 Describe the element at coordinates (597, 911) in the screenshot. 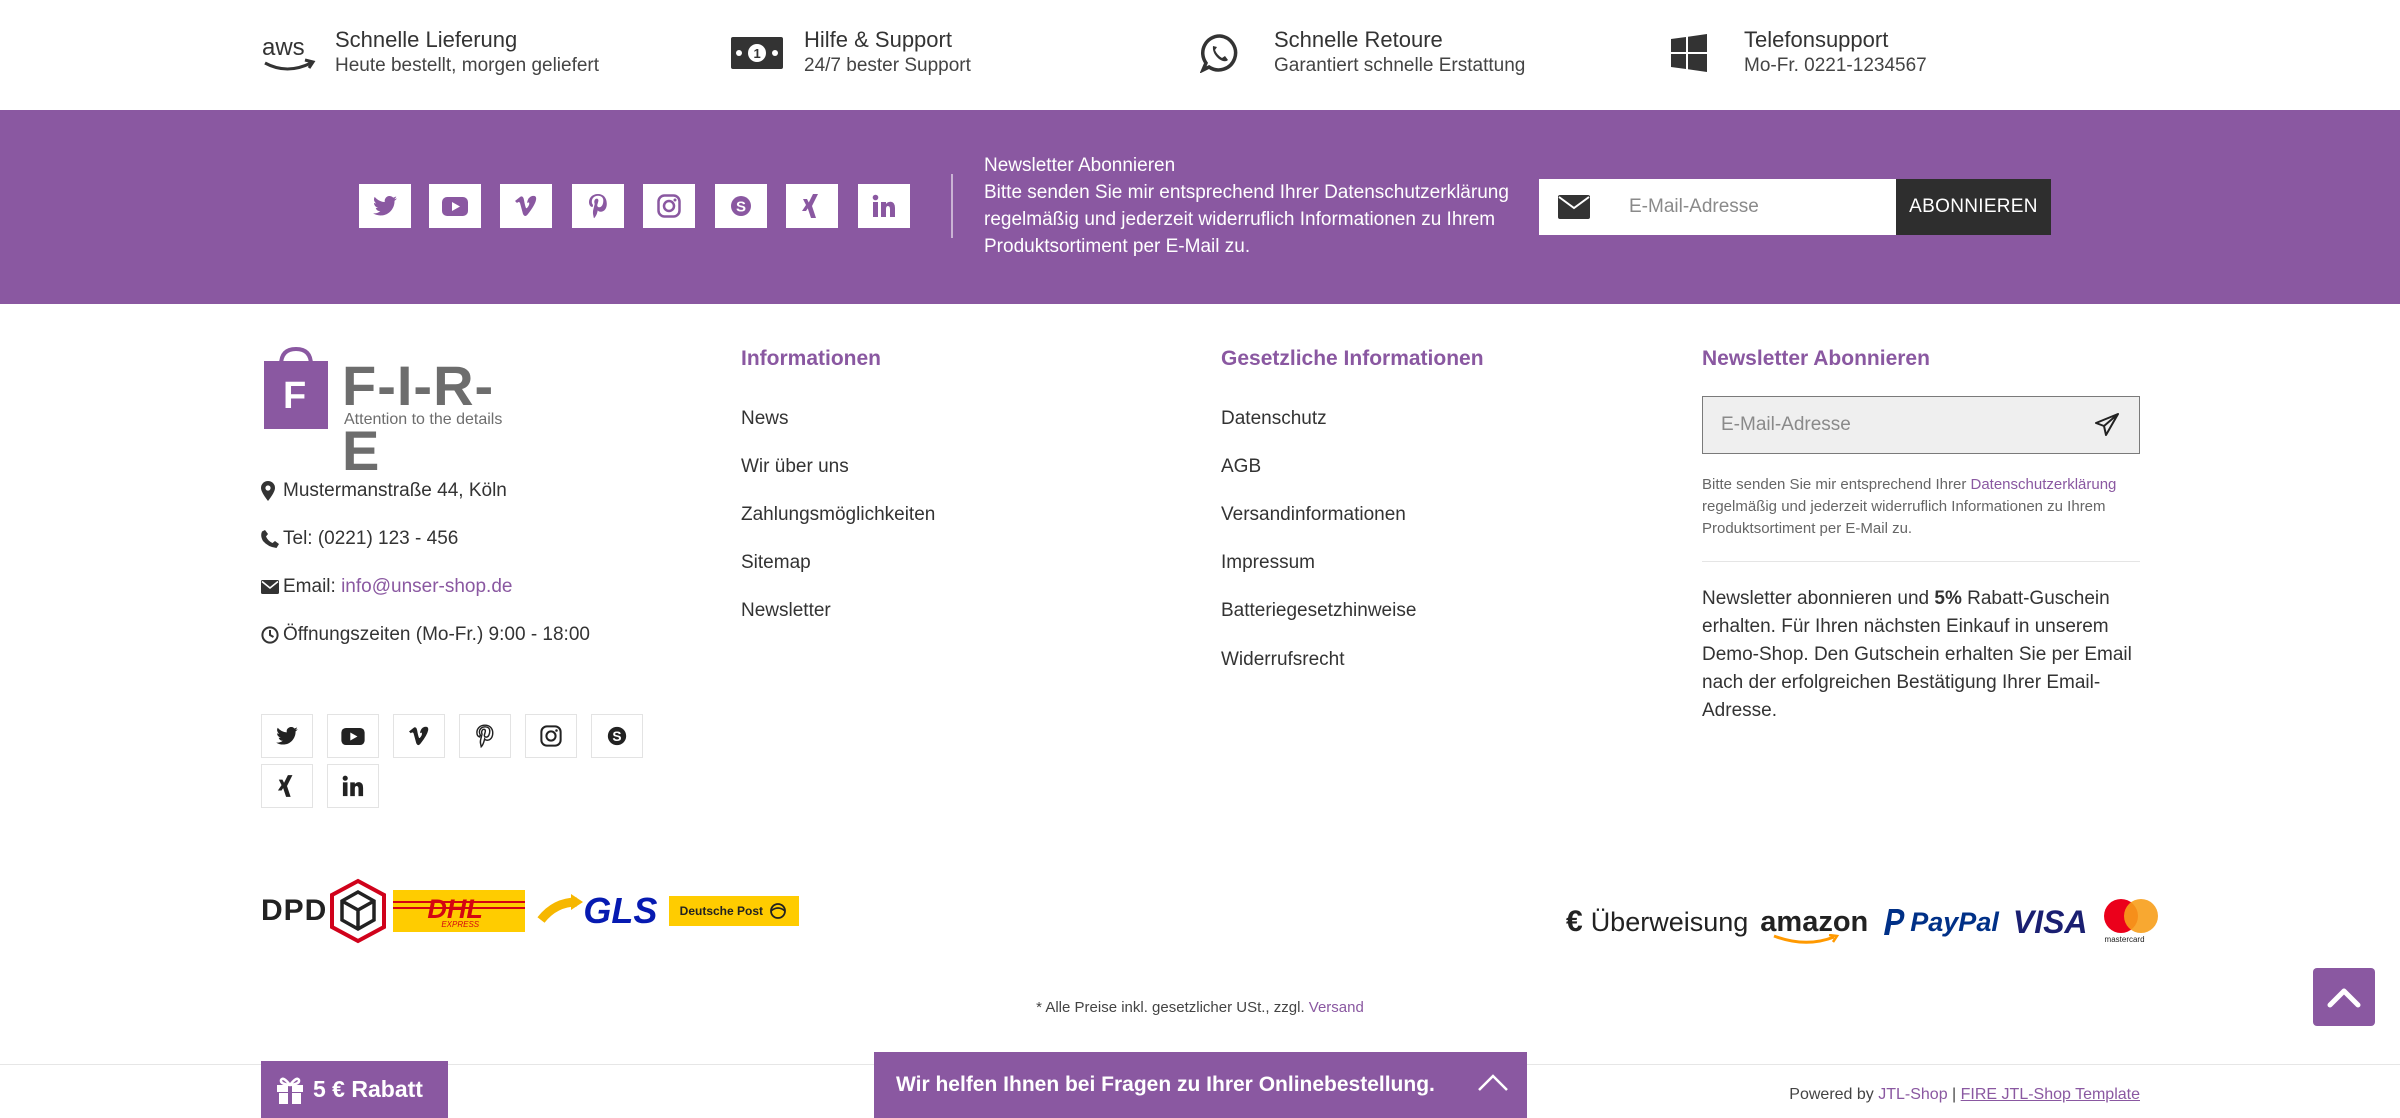

I see `gls-logo: GLS` at that location.